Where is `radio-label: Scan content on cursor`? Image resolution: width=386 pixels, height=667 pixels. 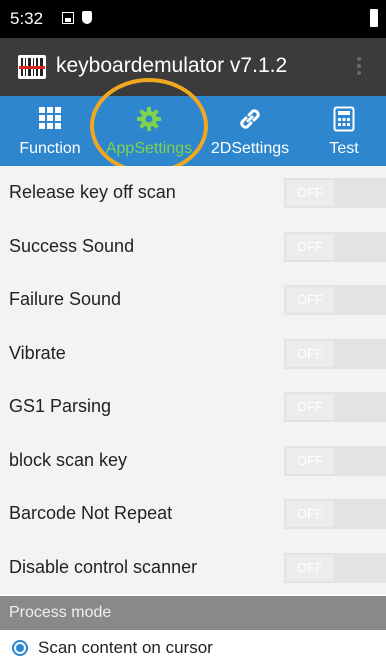
radio-label: Scan content on cursor is located at coordinates (125, 647).